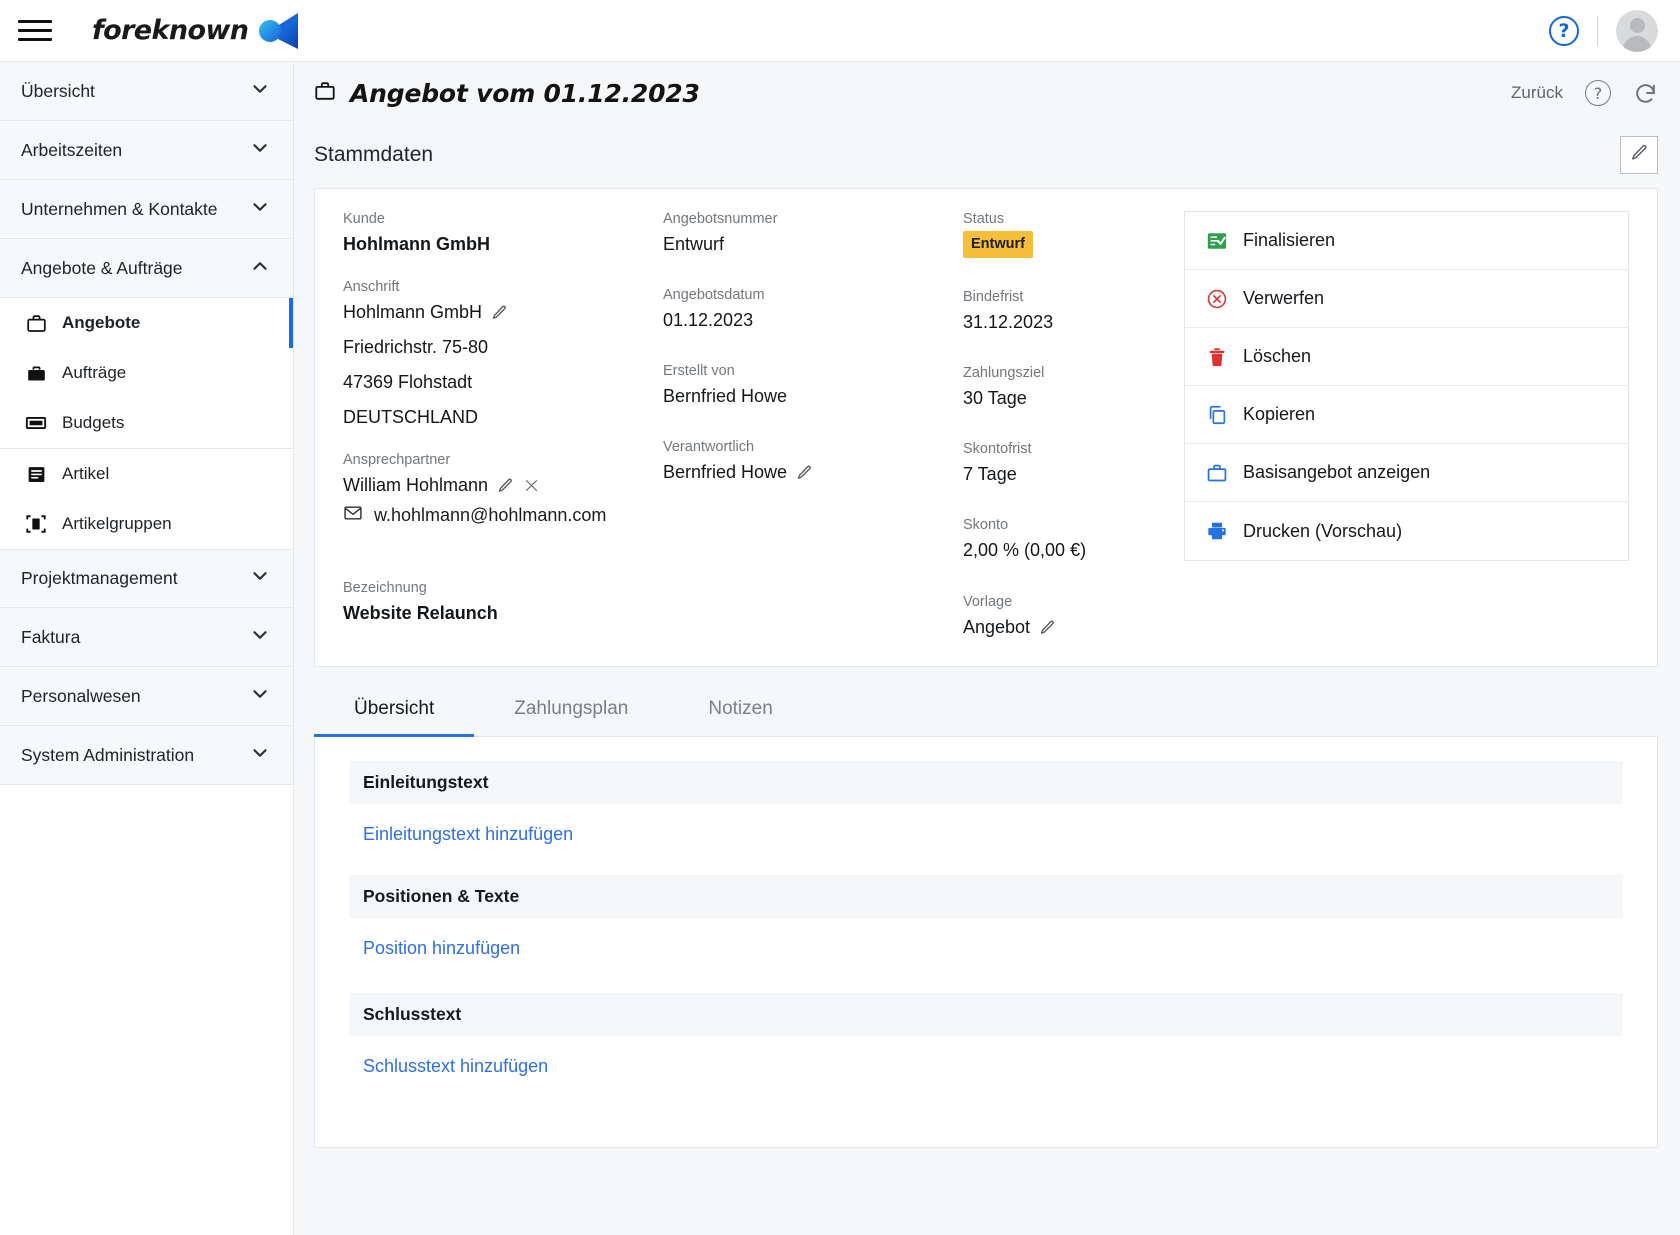 The height and width of the screenshot is (1235, 1680). Describe the element at coordinates (86, 473) in the screenshot. I see `sidebar-item-label: Artikel` at that location.